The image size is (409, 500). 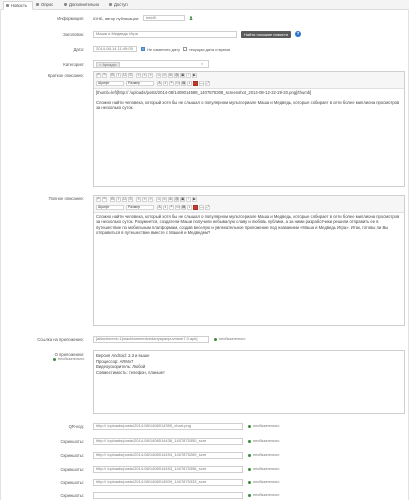 I want to click on keep-date-checkbox, so click(x=143, y=49).